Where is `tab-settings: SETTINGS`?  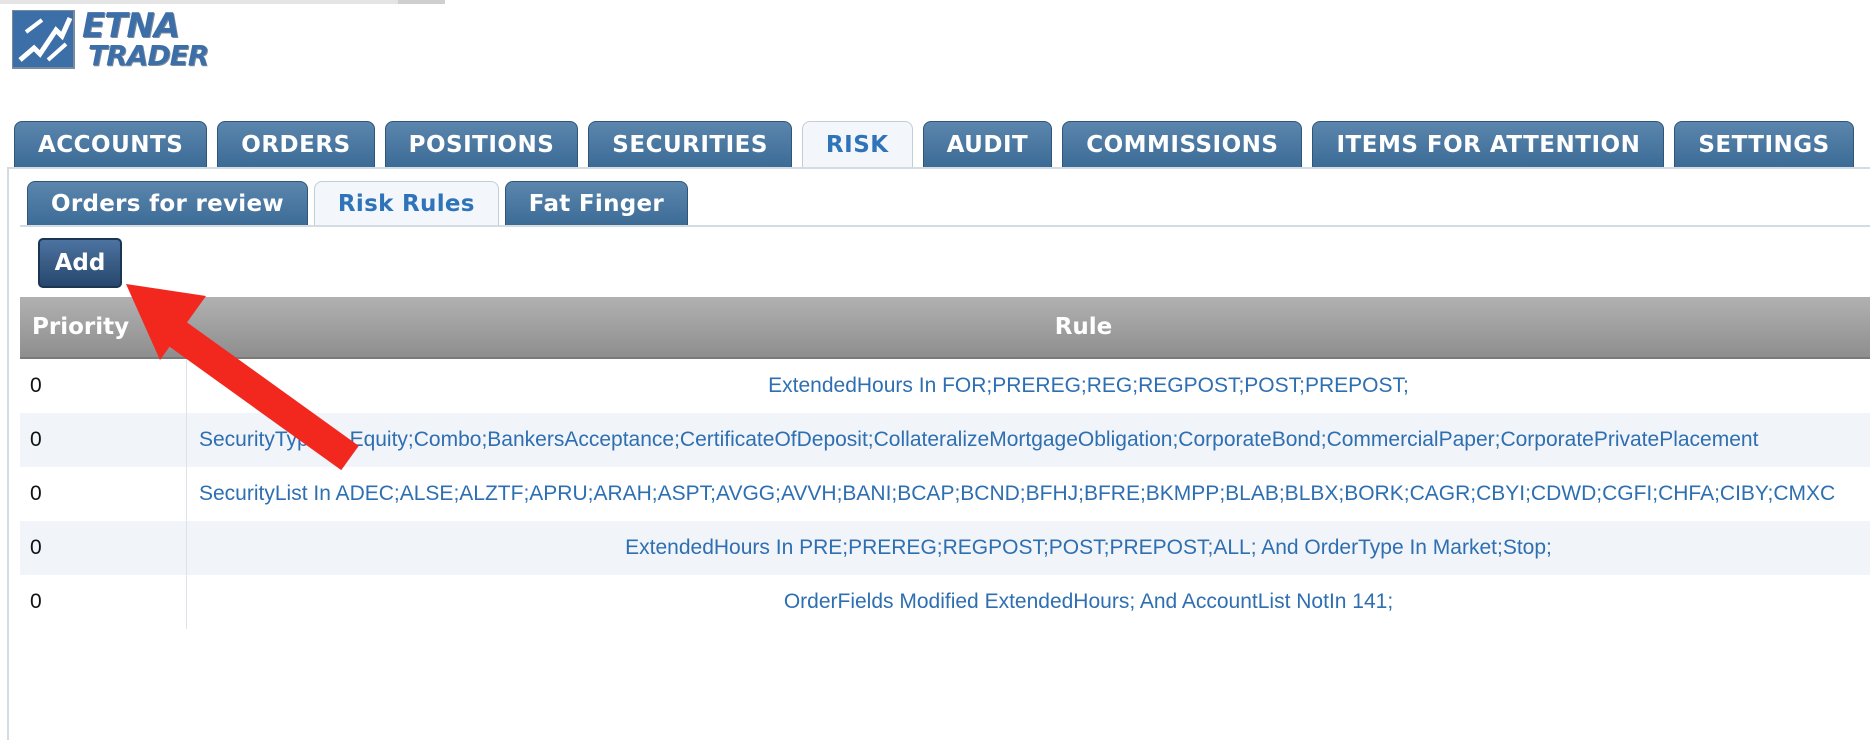
tab-settings: SETTINGS is located at coordinates (1764, 144).